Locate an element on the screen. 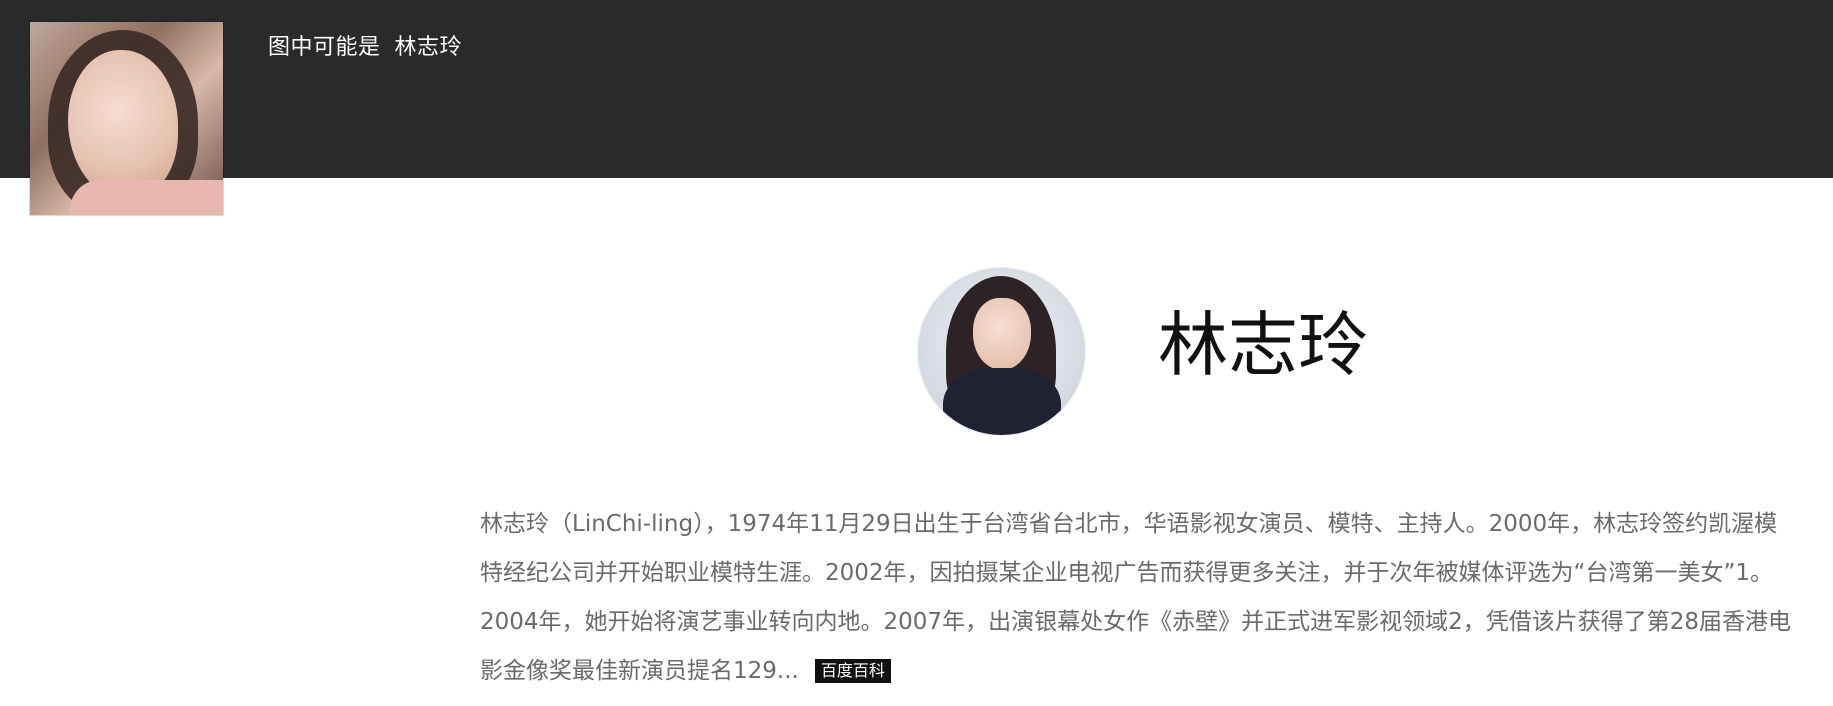  recognition-prefix: 图中可能是 is located at coordinates (324, 47).